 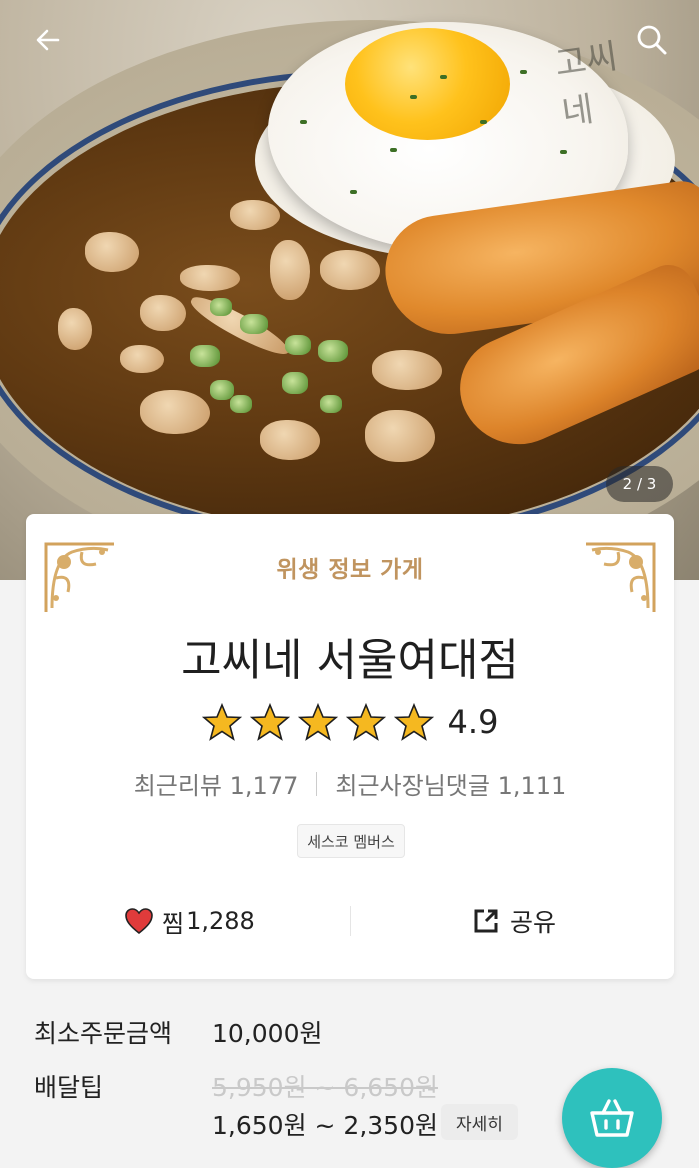 I want to click on min-order-label: 최소주문금액, so click(x=103, y=1033).